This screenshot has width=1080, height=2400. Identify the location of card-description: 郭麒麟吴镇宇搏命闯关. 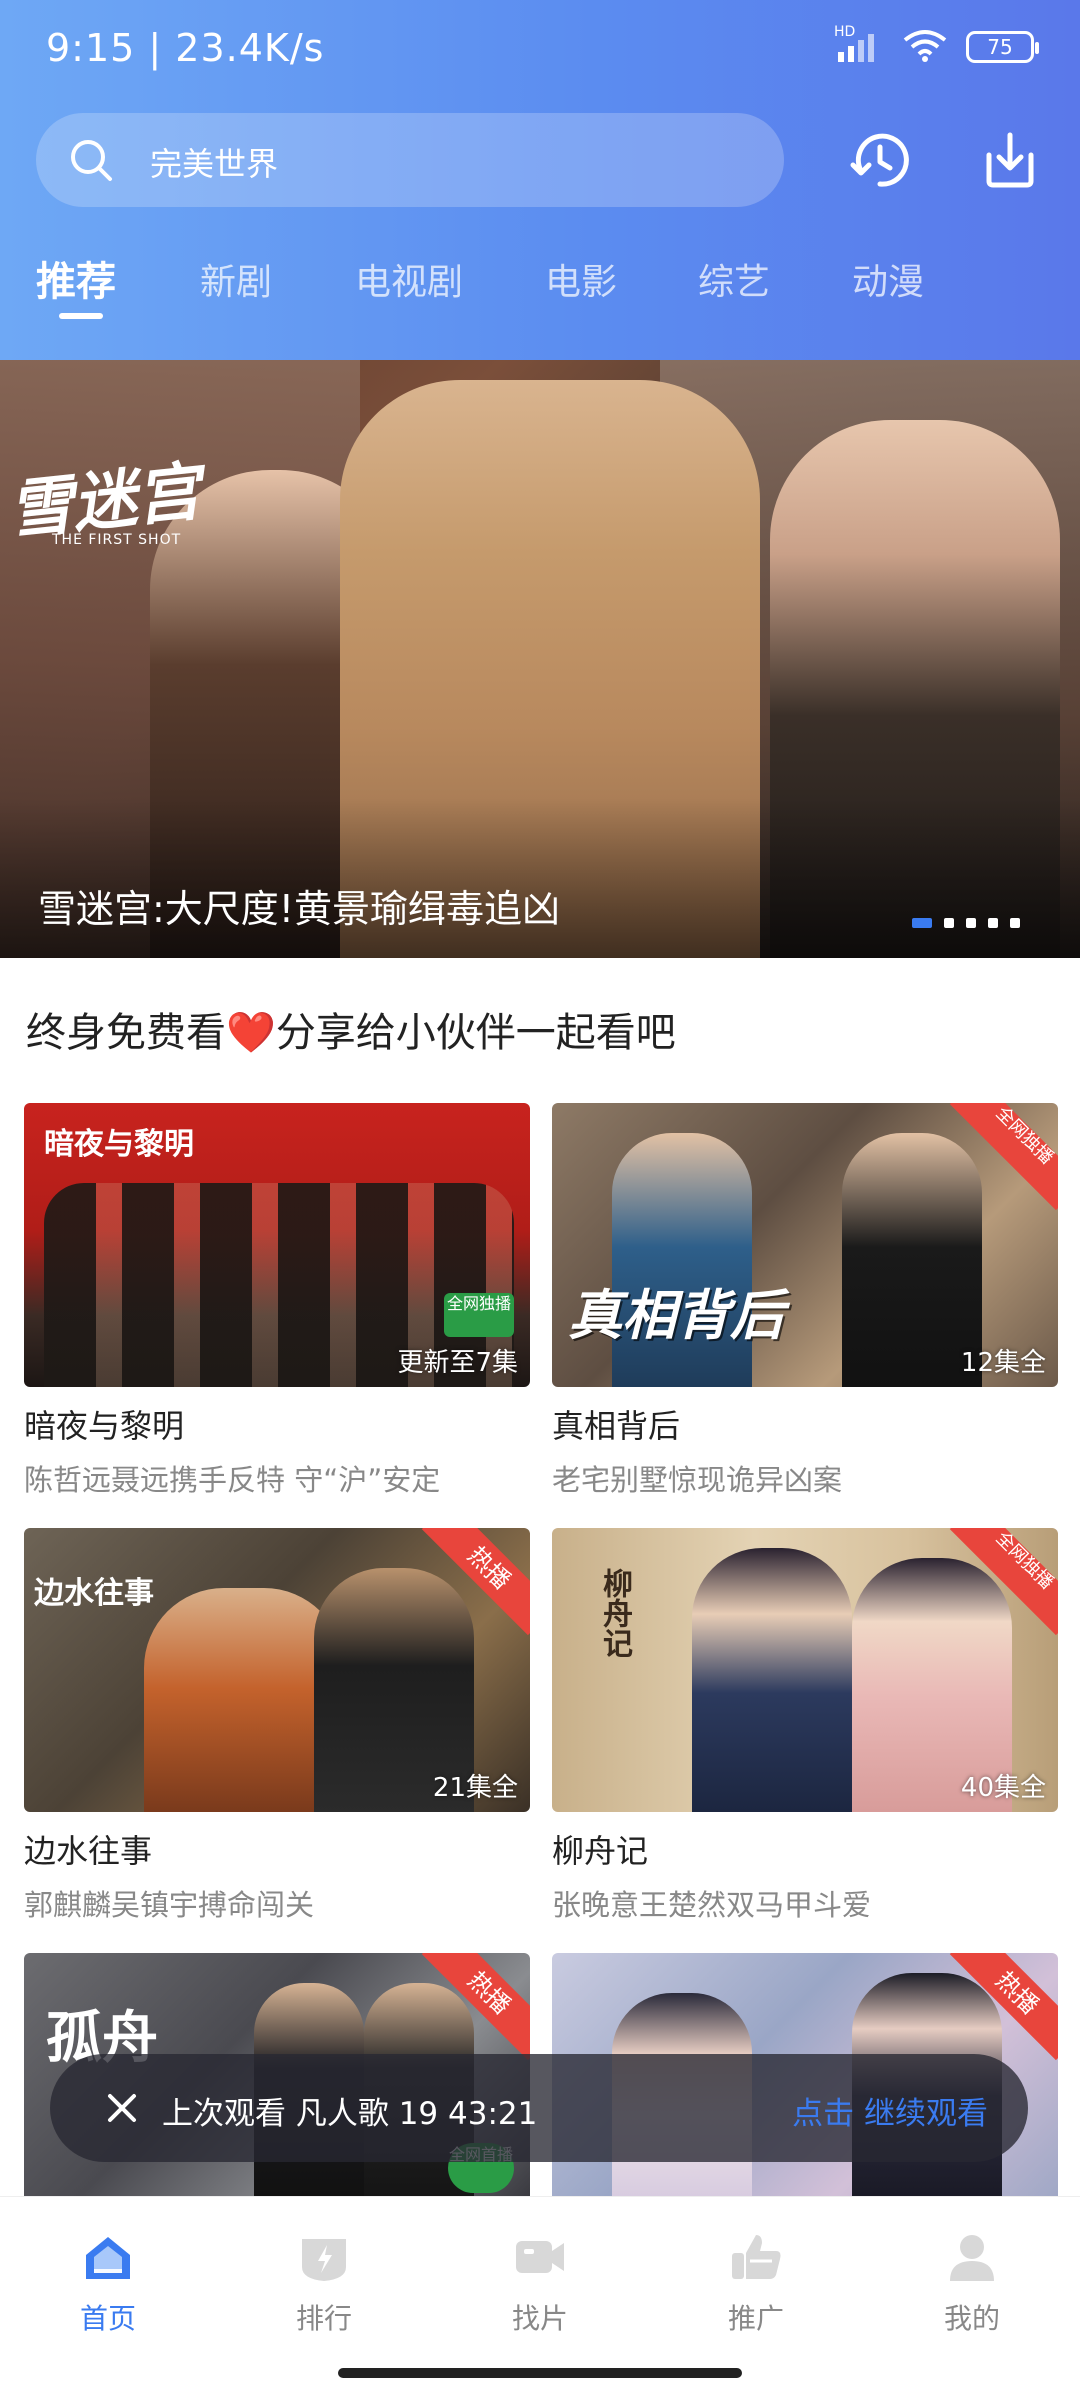
(169, 1905).